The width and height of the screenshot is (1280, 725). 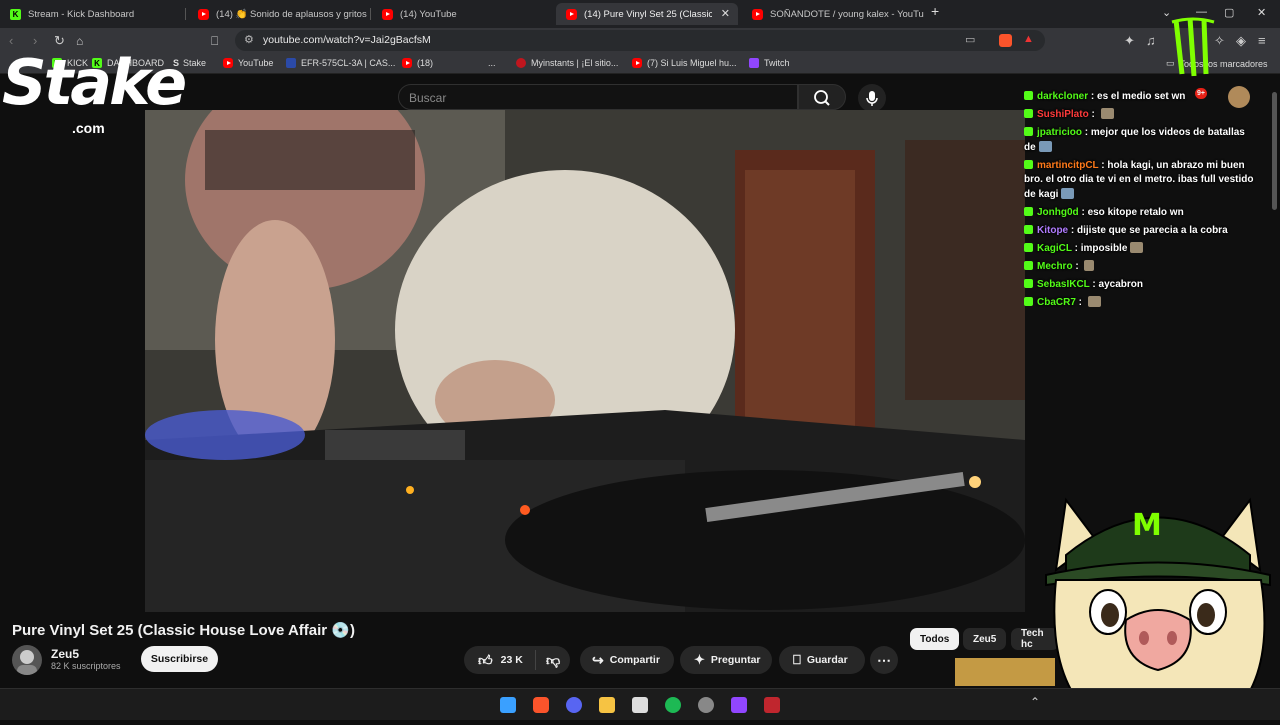 I want to click on tab-sonandote: SOÑANDOTE / young kalex - YouTub, so click(x=833, y=14).